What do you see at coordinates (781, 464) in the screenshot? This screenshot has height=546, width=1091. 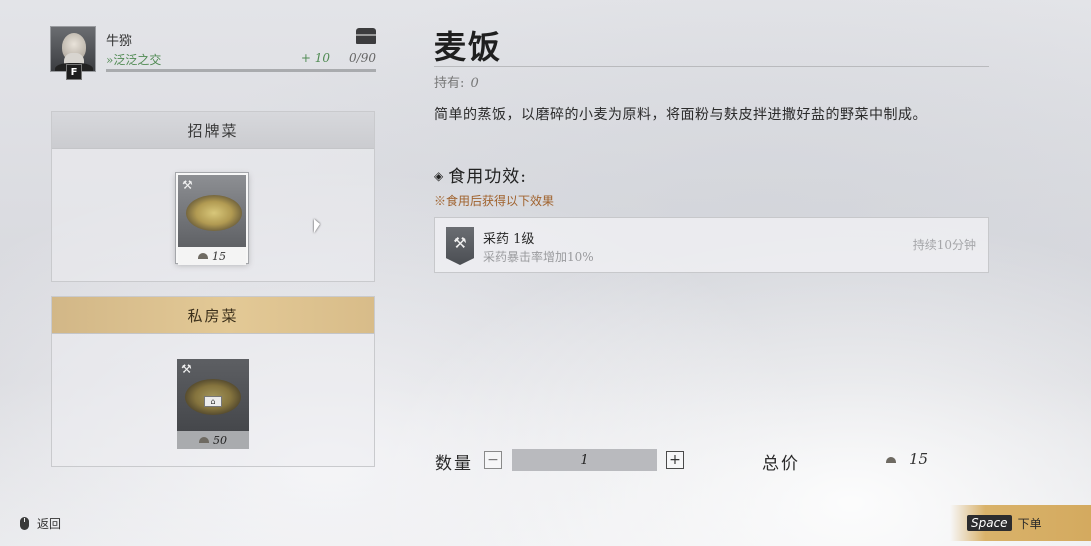 I see `total-price-label: 总价` at bounding box center [781, 464].